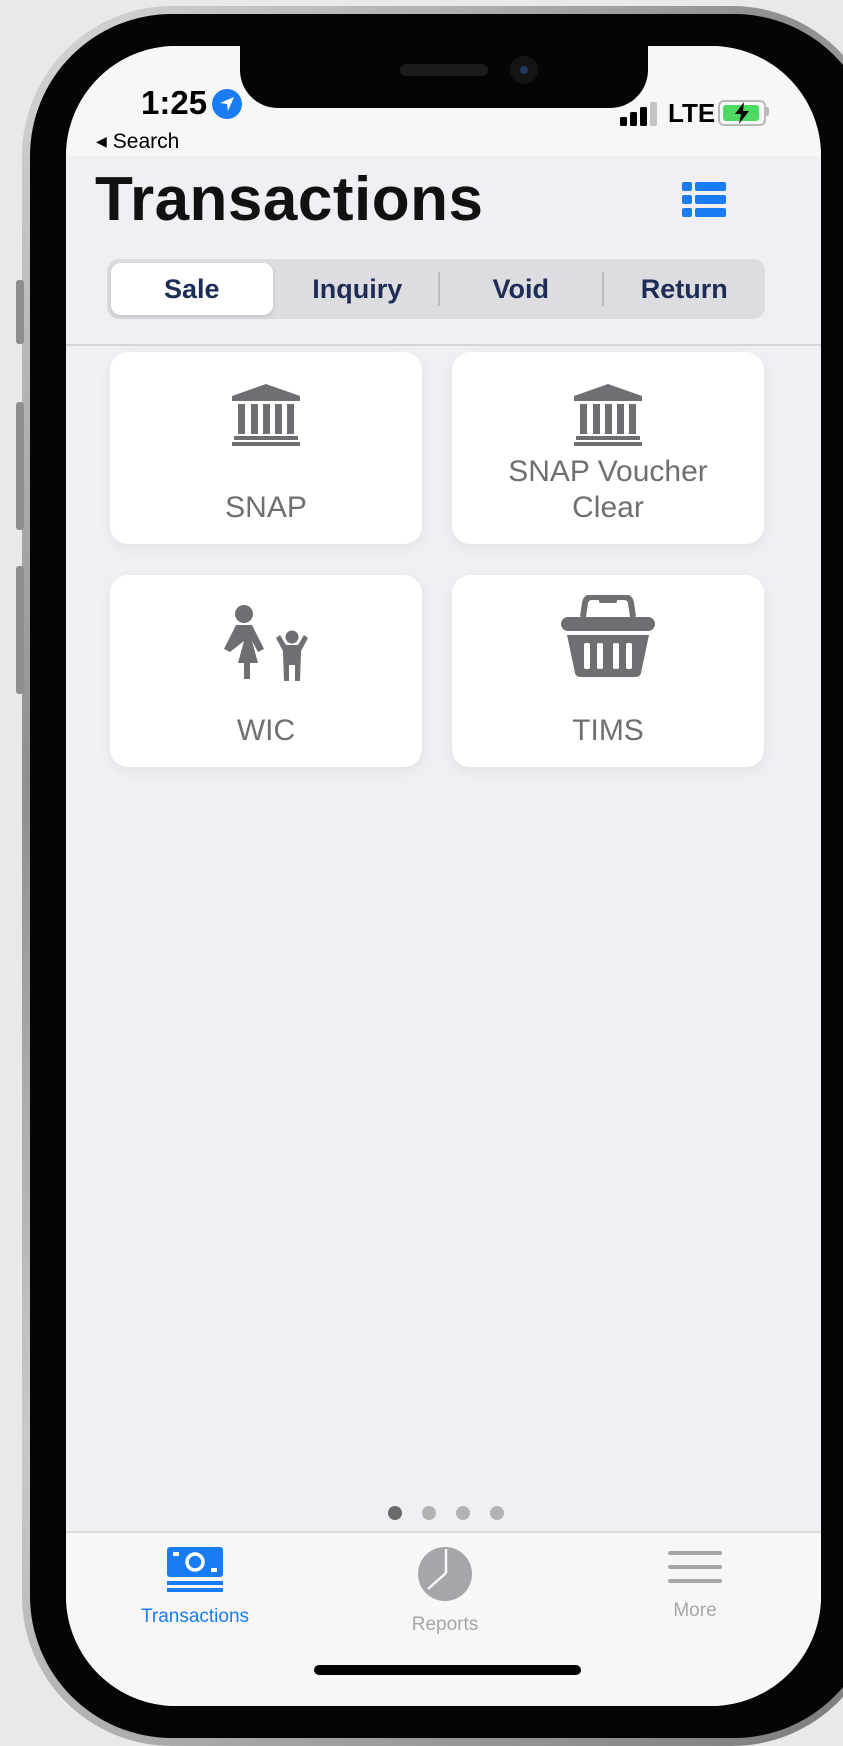 The height and width of the screenshot is (1746, 843). What do you see at coordinates (195, 1572) in the screenshot?
I see `cash-icon` at bounding box center [195, 1572].